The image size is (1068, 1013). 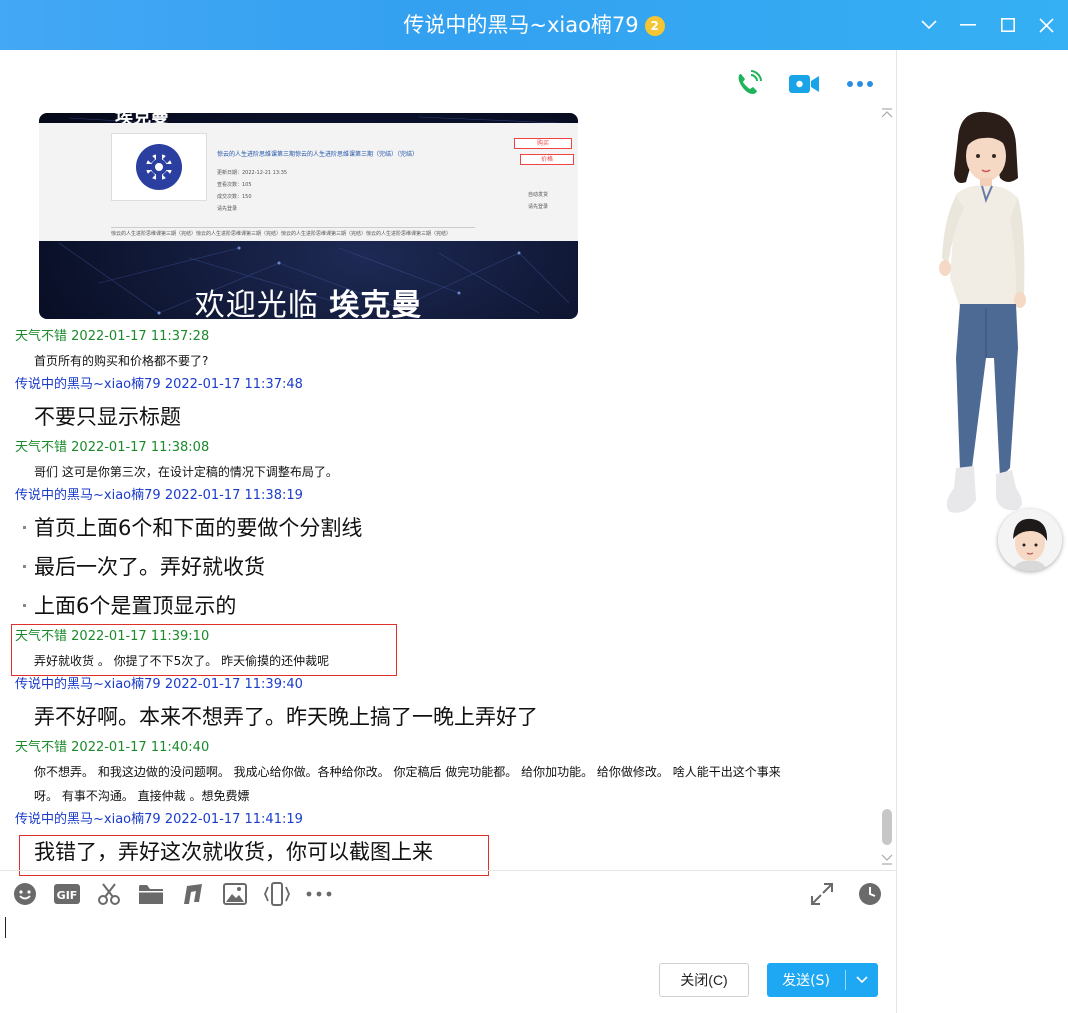 I want to click on message-header: 天气不错 2022-01-17 11:38:08, so click(x=112, y=448).